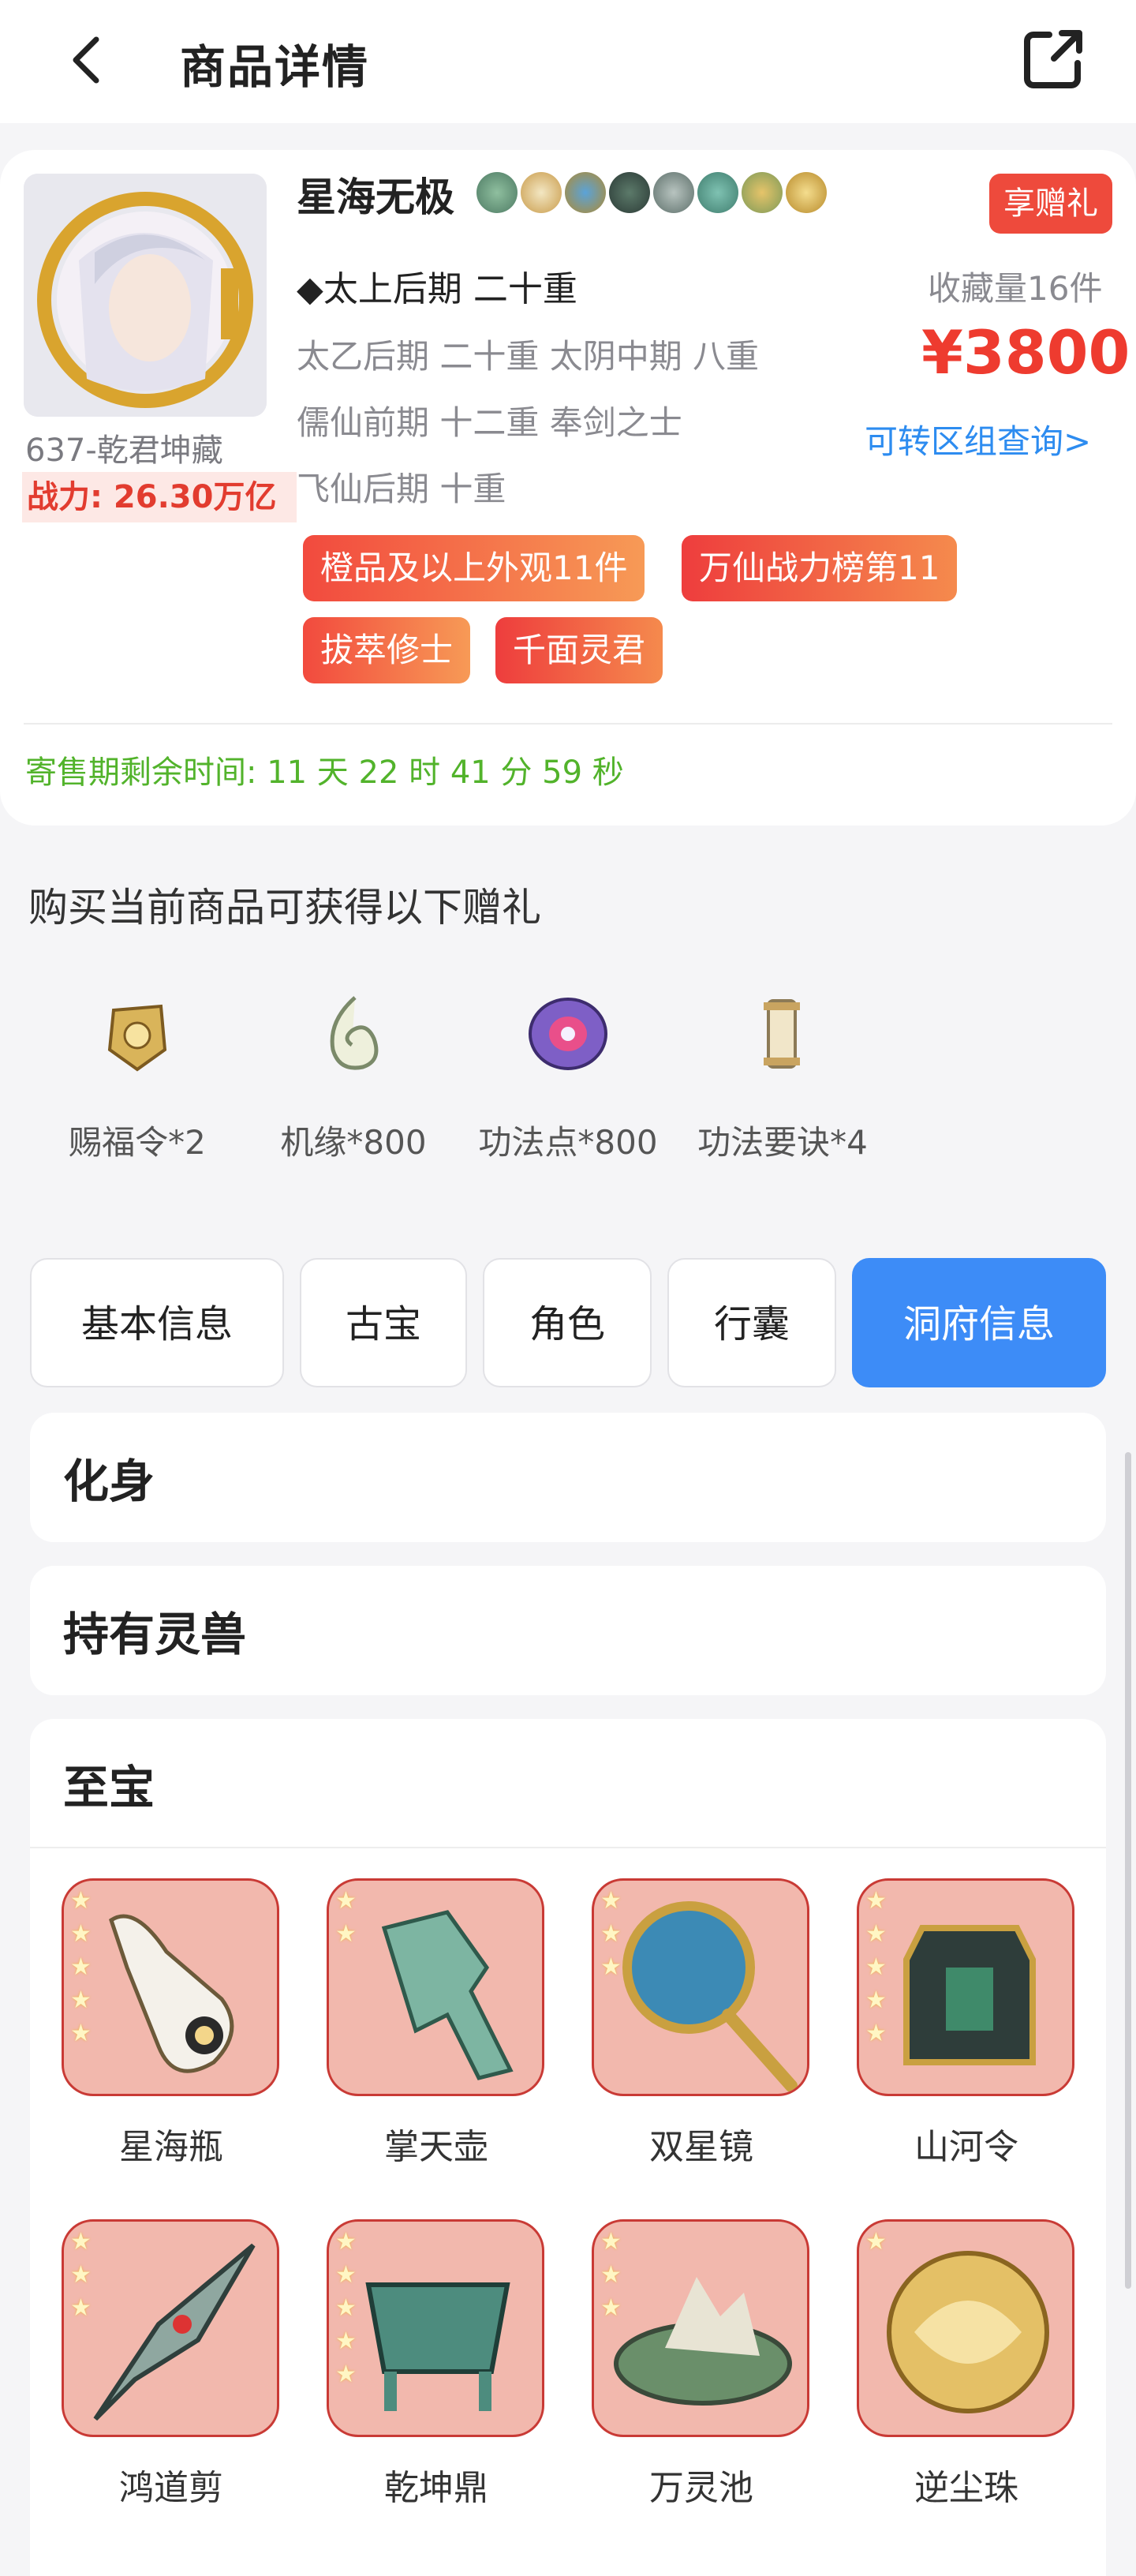 The image size is (1136, 2576). I want to click on treasure-name: 掌天壶, so click(436, 2147).